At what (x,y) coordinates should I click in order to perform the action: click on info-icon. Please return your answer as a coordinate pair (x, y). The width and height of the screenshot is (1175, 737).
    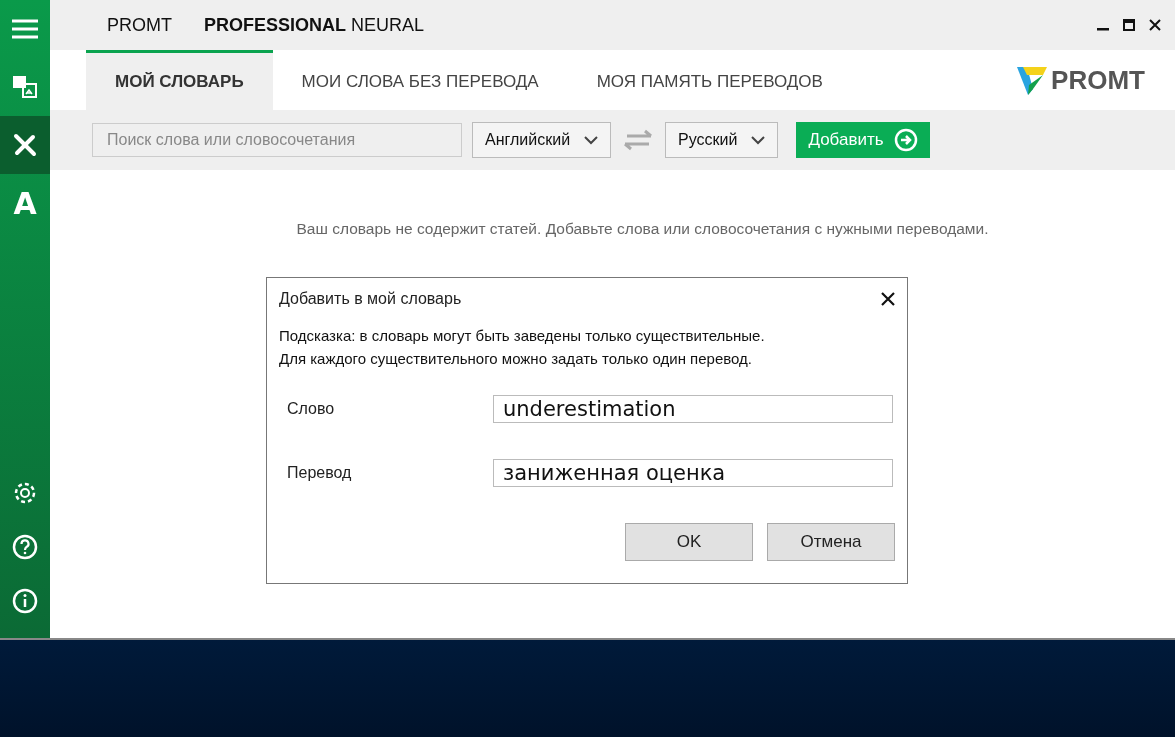
    Looking at the image, I should click on (25, 601).